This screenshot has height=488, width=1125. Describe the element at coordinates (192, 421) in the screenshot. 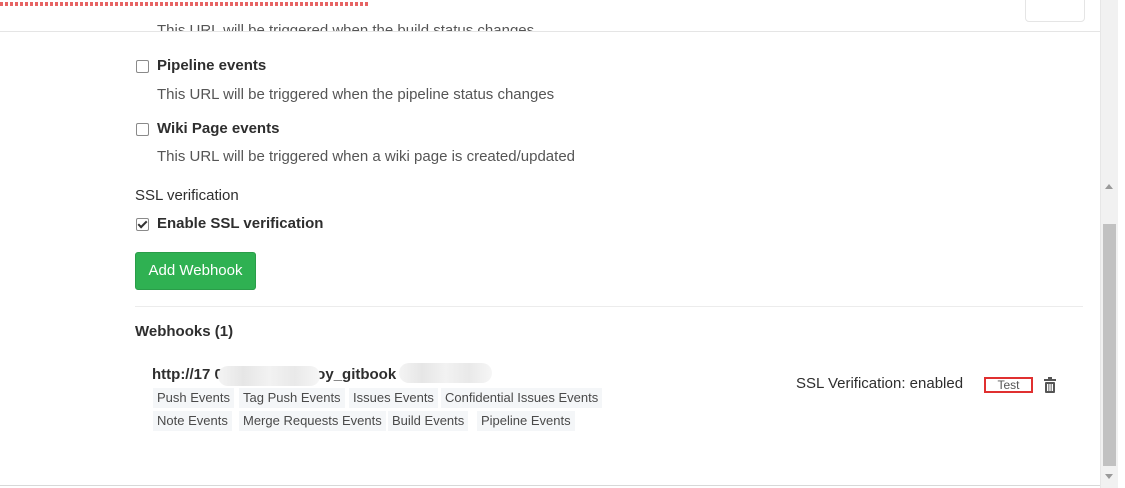

I see `event-tag: Note Events` at that location.